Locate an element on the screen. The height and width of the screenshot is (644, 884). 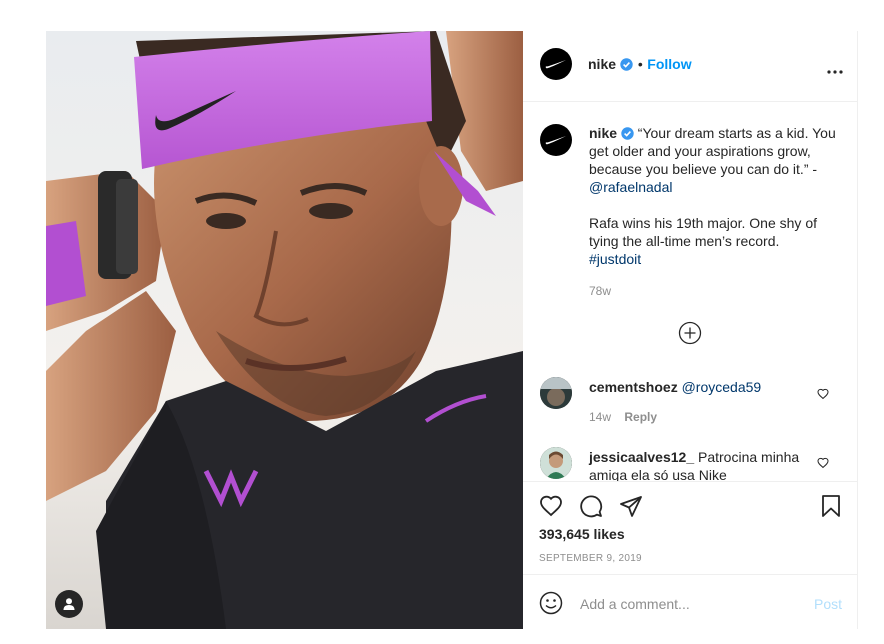
comment-meta: 14w Reply is located at coordinates (623, 417).